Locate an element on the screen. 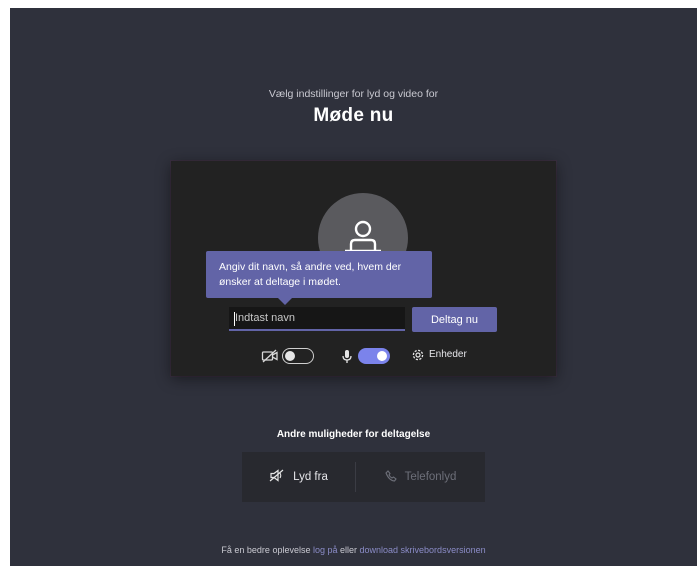 The image size is (697, 566). join-subtitle: Vælg indstillinger for lyd og video for is located at coordinates (353, 94).